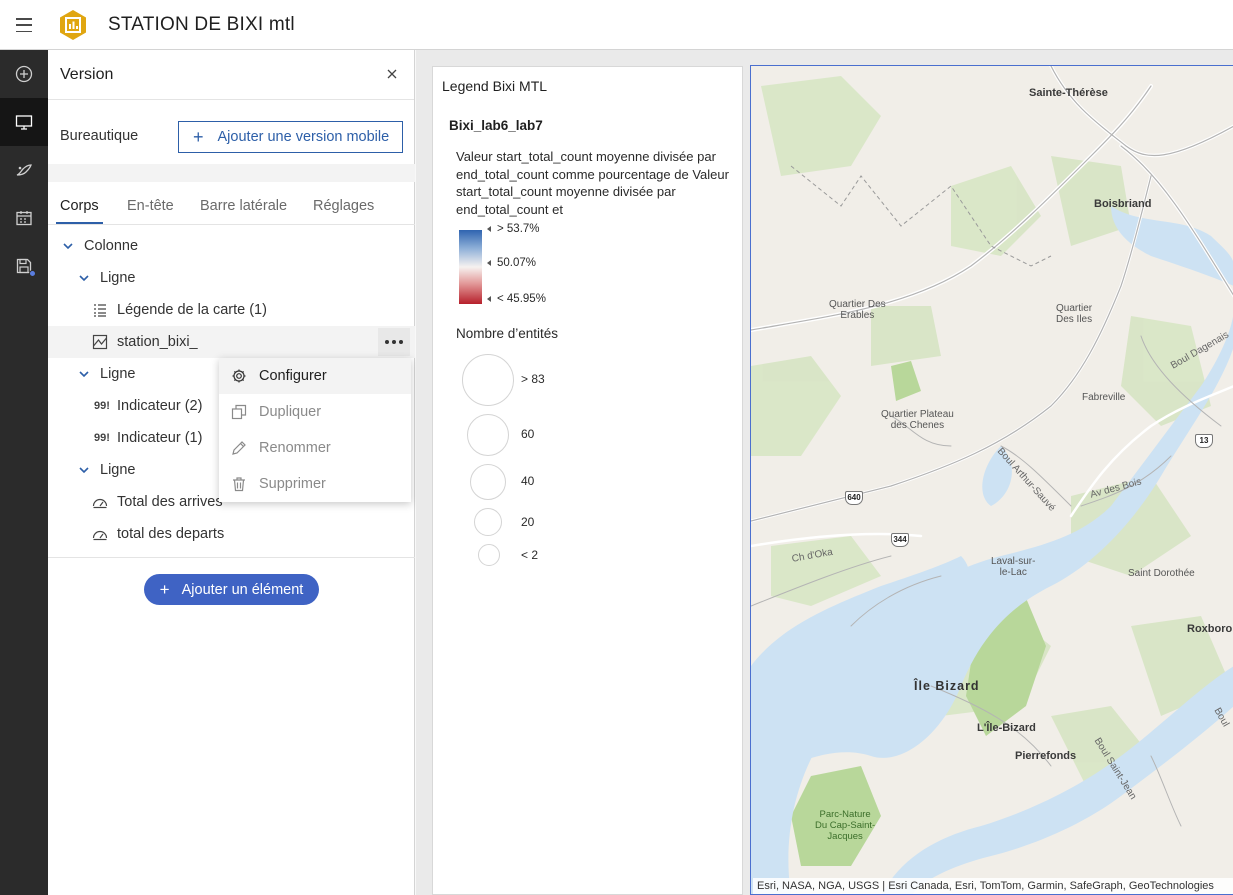 This screenshot has width=1233, height=895. I want to click on ramp-label-mid: 50.07%, so click(511, 263).